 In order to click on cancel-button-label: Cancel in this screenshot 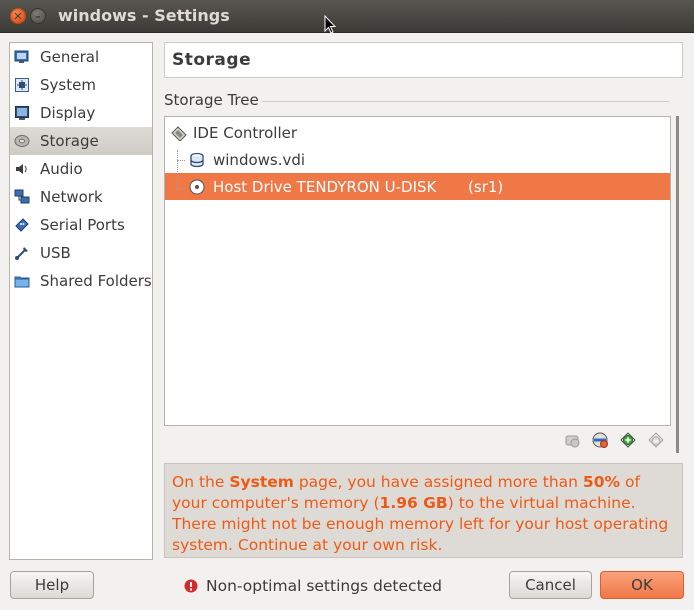, I will do `click(550, 585)`.